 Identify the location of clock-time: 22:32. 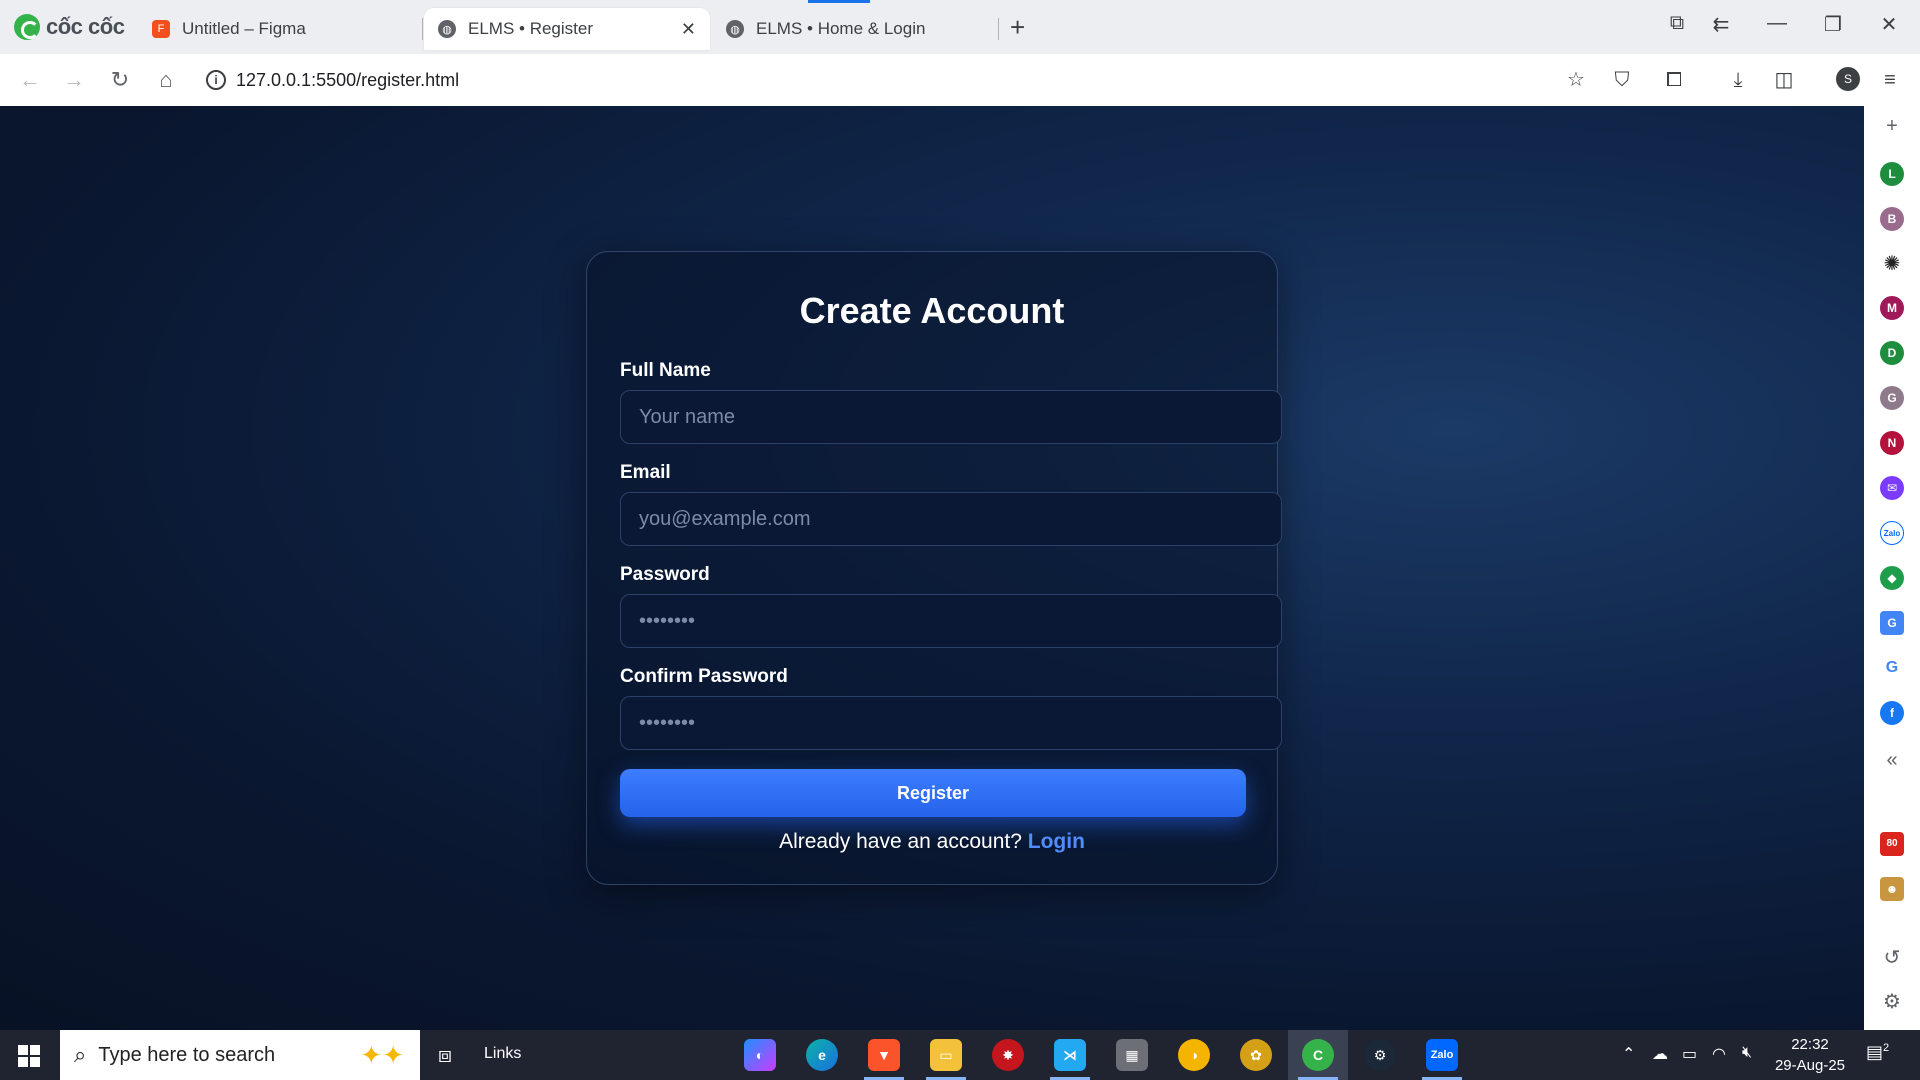
(1810, 1044).